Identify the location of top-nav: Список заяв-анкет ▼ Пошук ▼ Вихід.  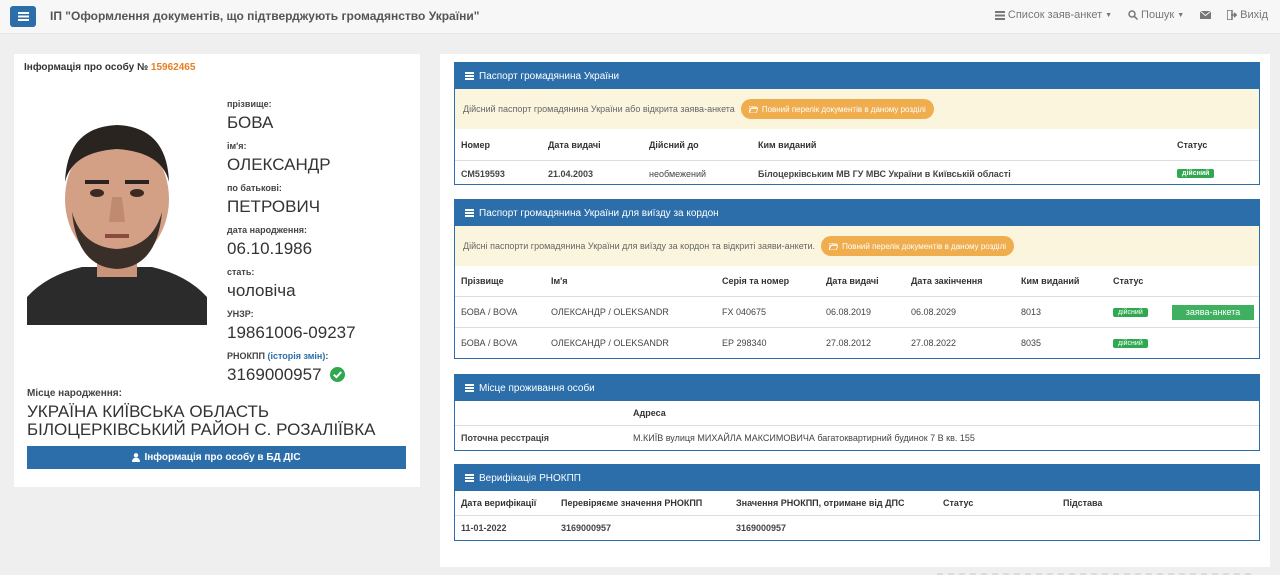
(1131, 15).